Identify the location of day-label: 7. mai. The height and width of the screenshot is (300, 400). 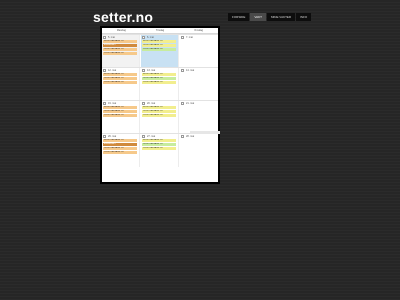
(189, 37).